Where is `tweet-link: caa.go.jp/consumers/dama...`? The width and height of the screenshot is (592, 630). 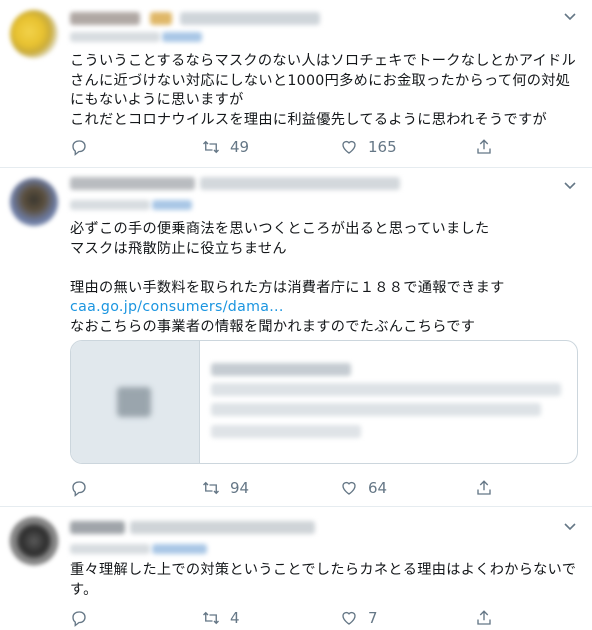
tweet-link: caa.go.jp/consumers/dama... is located at coordinates (177, 307).